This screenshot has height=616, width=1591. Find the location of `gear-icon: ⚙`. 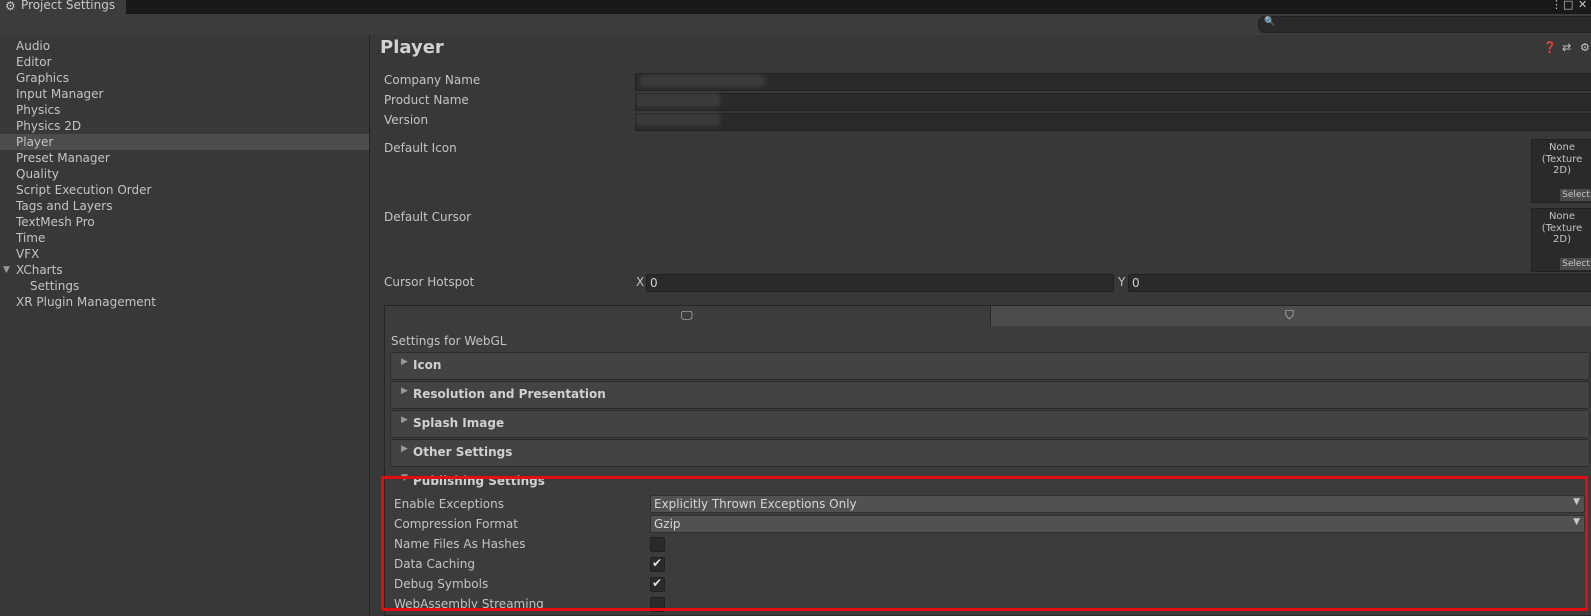

gear-icon: ⚙ is located at coordinates (10, 6).